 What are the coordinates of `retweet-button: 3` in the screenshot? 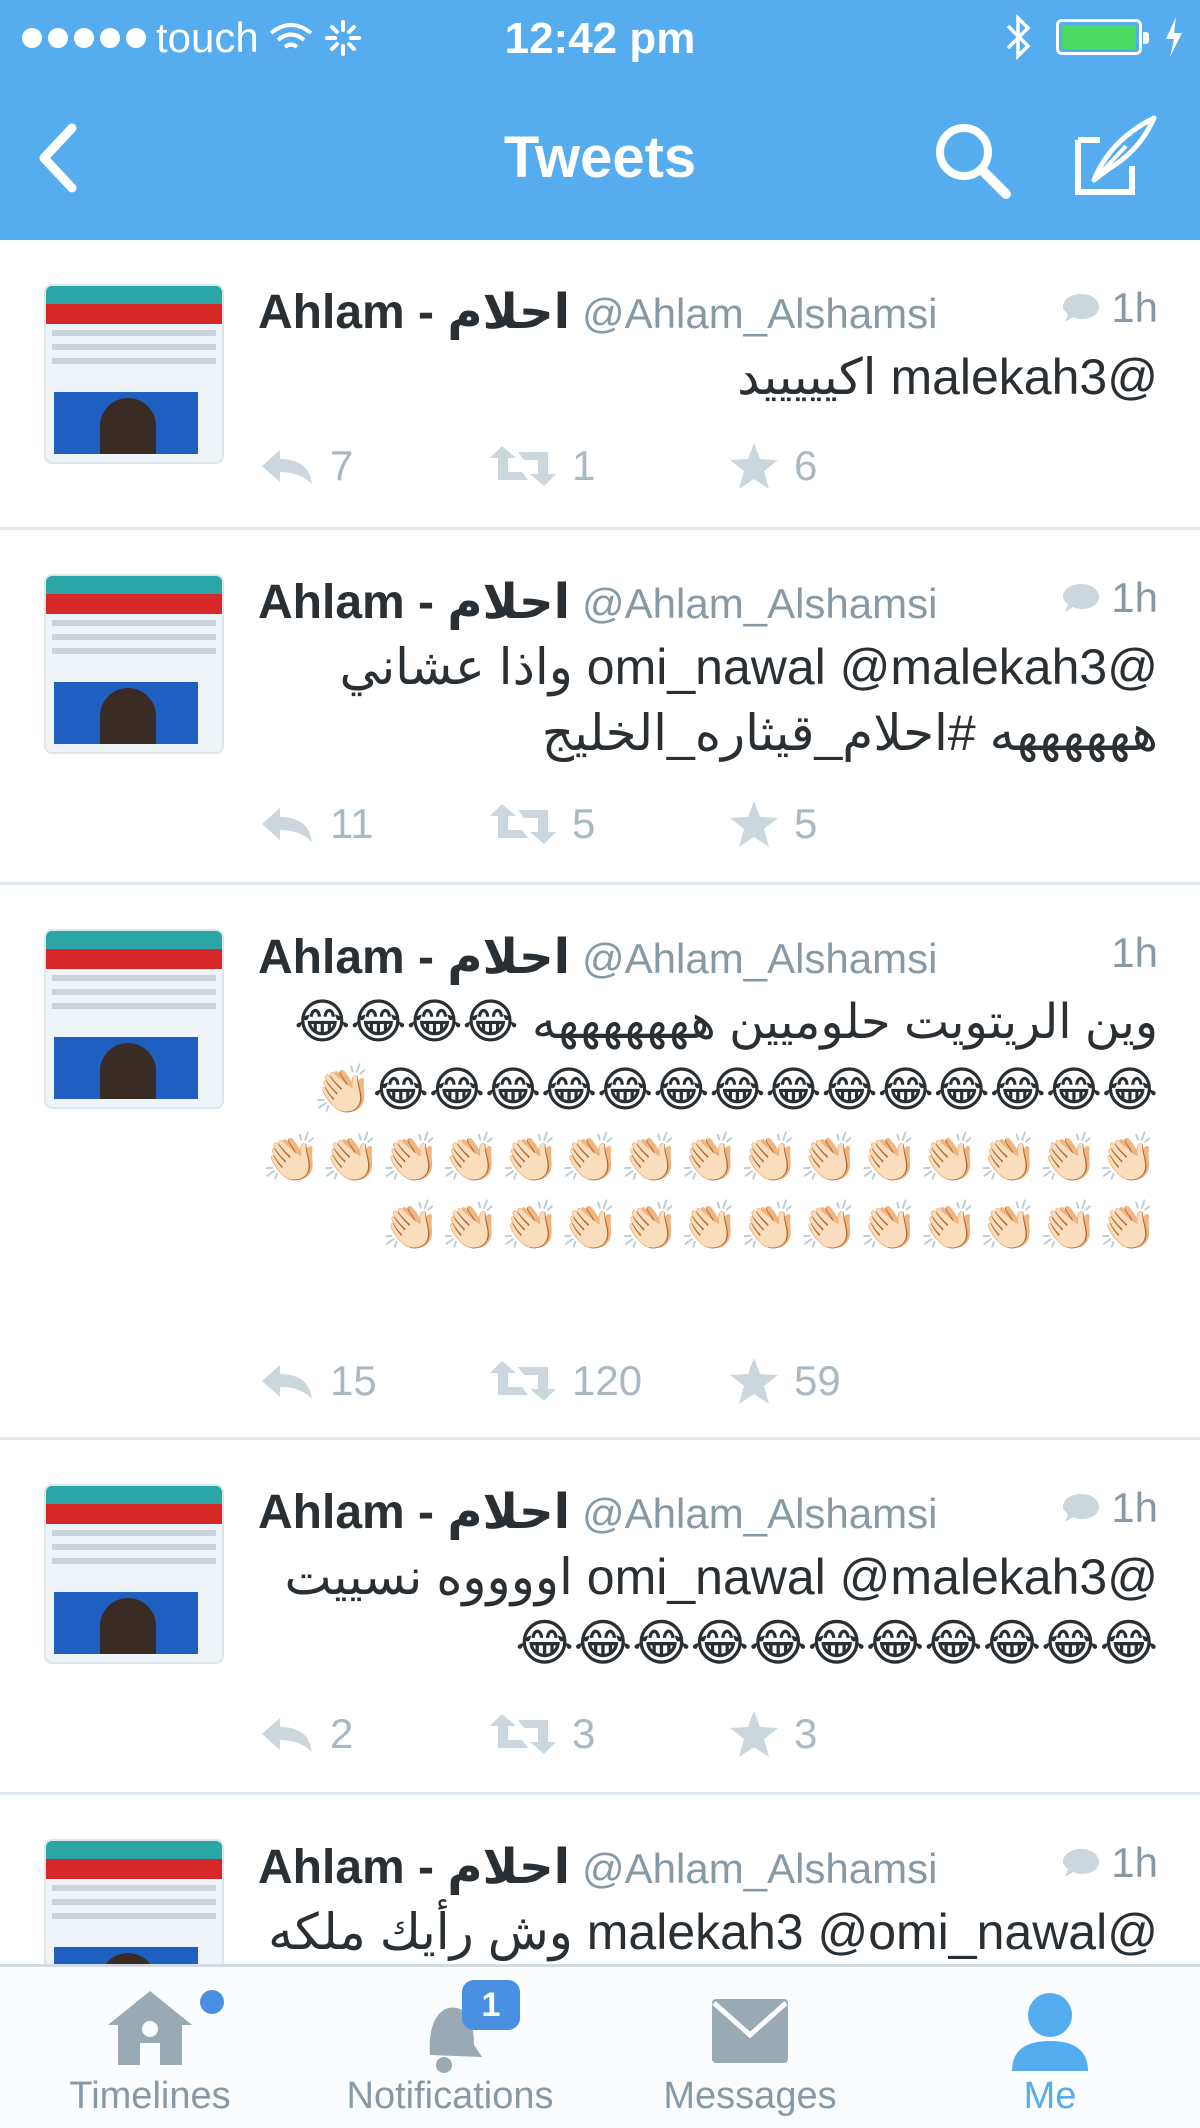 It's located at (608, 1734).